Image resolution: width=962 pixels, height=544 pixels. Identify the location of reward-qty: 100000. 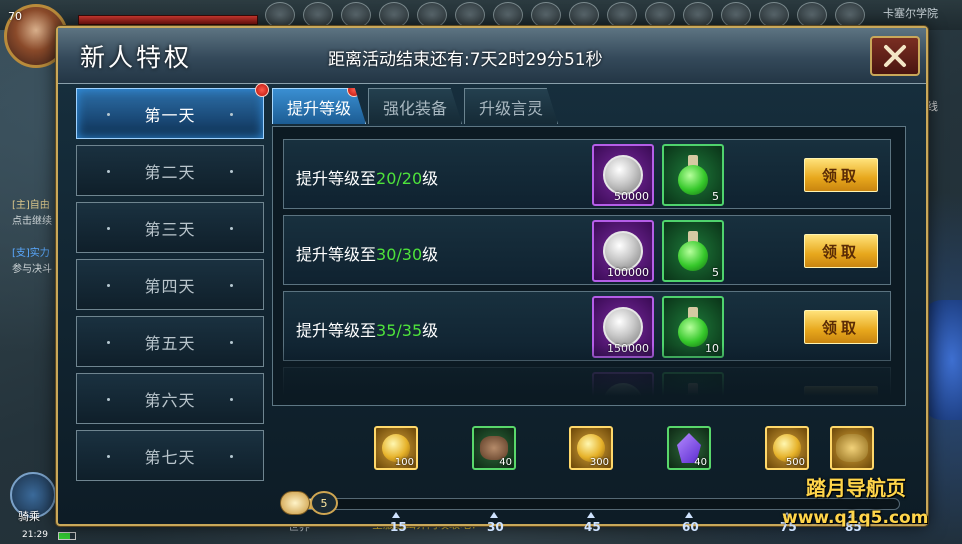
(628, 272).